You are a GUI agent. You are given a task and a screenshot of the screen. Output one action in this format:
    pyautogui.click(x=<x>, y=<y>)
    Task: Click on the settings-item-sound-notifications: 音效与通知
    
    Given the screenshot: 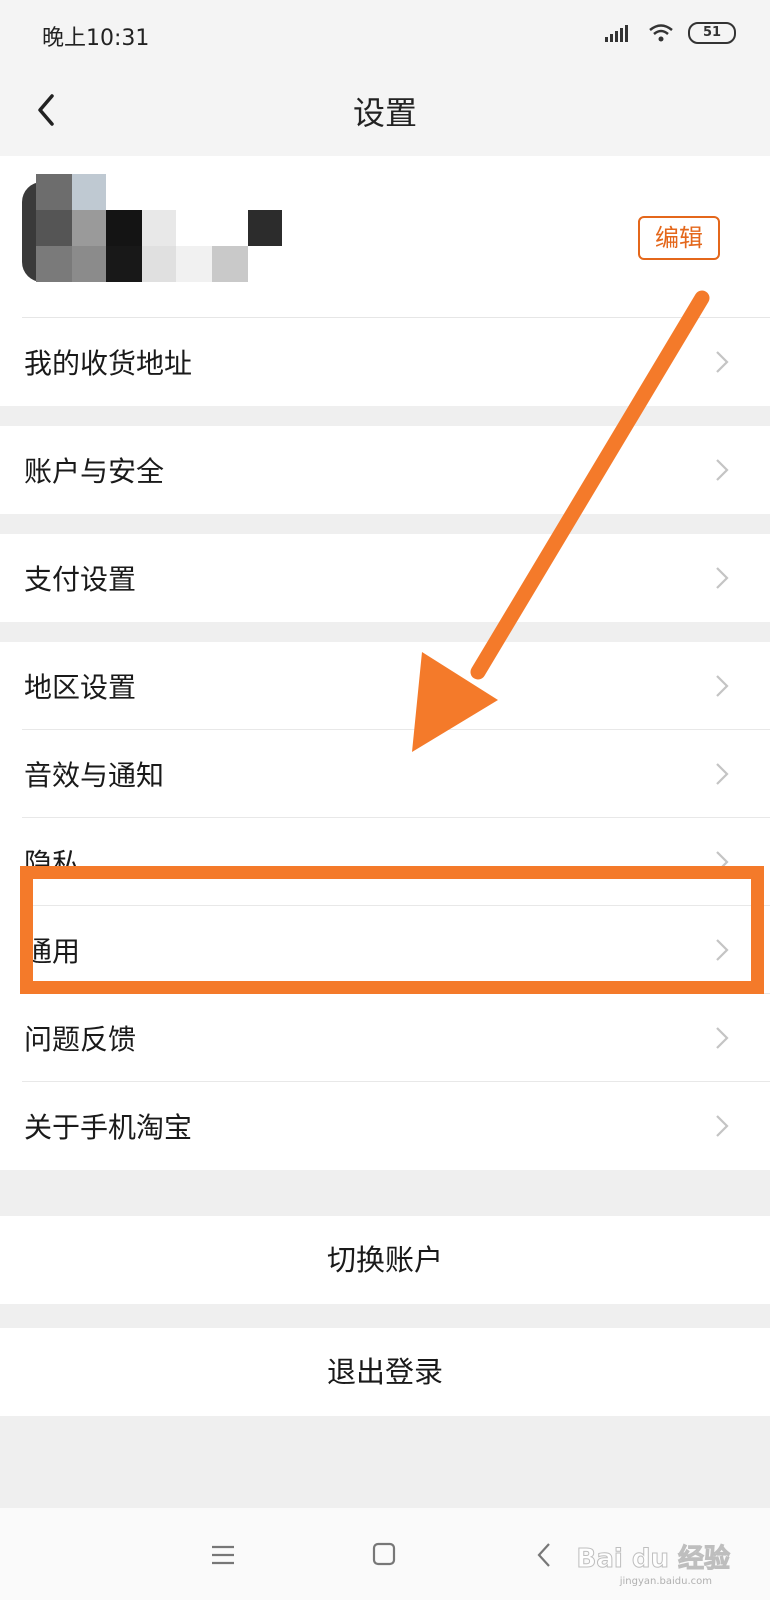 What is the action you would take?
    pyautogui.click(x=385, y=774)
    